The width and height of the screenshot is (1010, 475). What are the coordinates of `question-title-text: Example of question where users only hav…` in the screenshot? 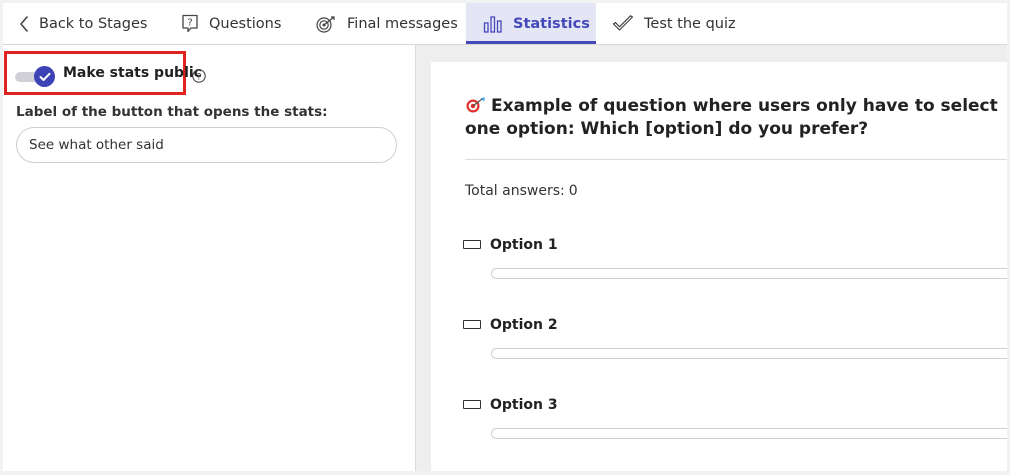 It's located at (731, 117).